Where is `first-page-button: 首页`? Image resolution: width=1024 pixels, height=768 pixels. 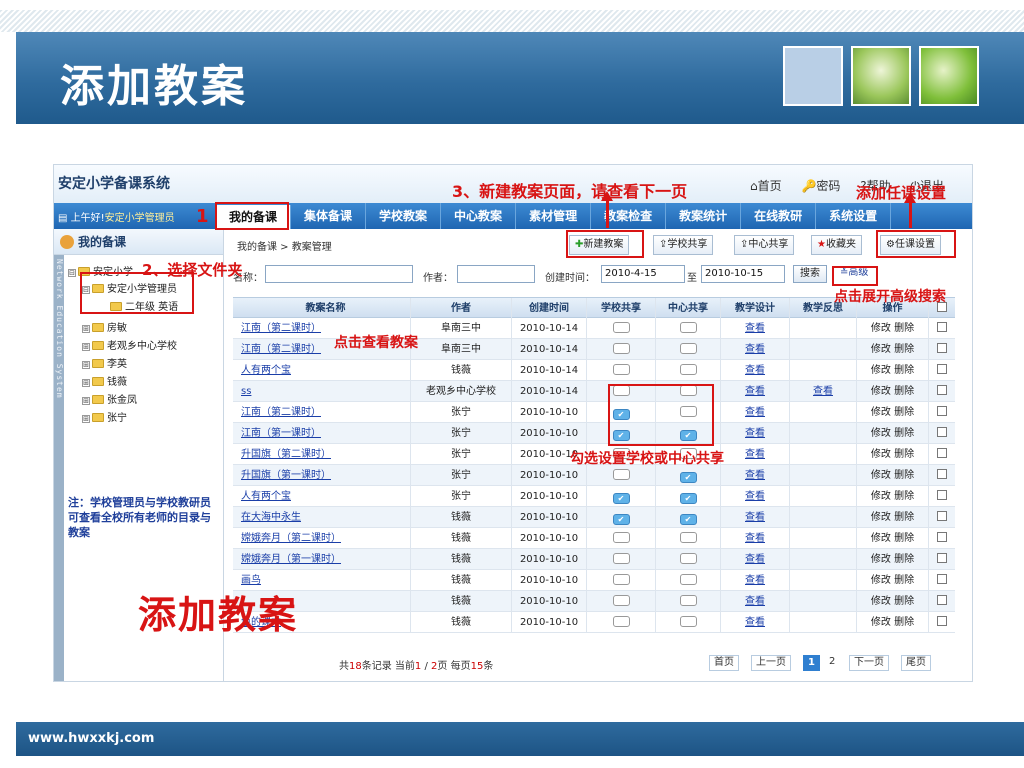 first-page-button: 首页 is located at coordinates (724, 663).